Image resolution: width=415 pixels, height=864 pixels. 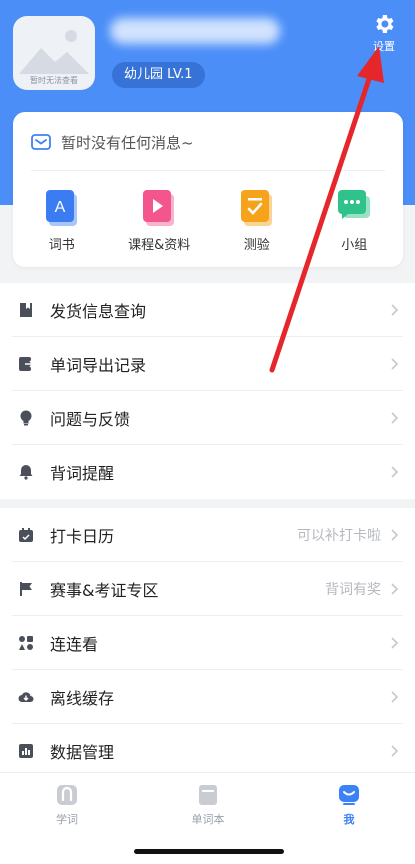 I want to click on menu-label: 背词提醒, so click(x=82, y=473).